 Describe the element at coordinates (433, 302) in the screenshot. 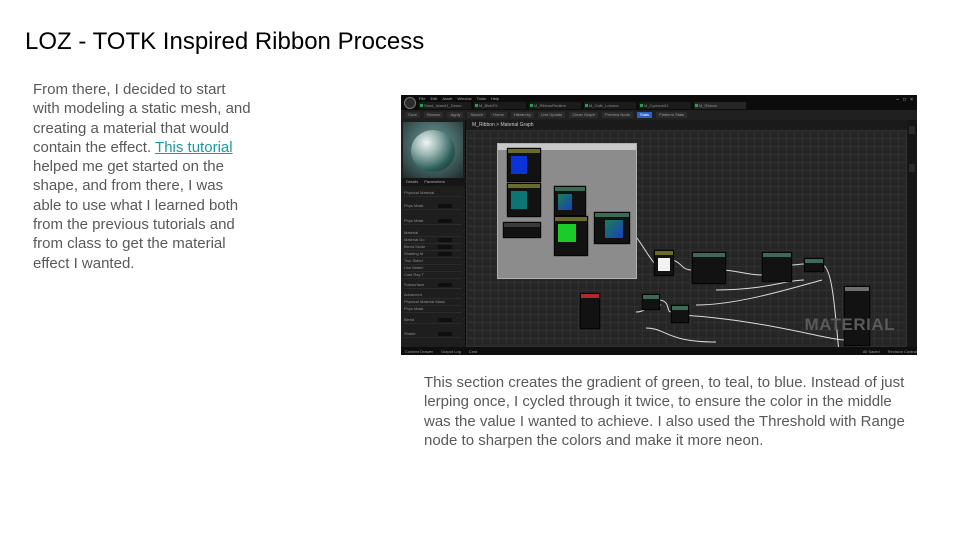

I see `details-property: Physical Material Mask` at that location.